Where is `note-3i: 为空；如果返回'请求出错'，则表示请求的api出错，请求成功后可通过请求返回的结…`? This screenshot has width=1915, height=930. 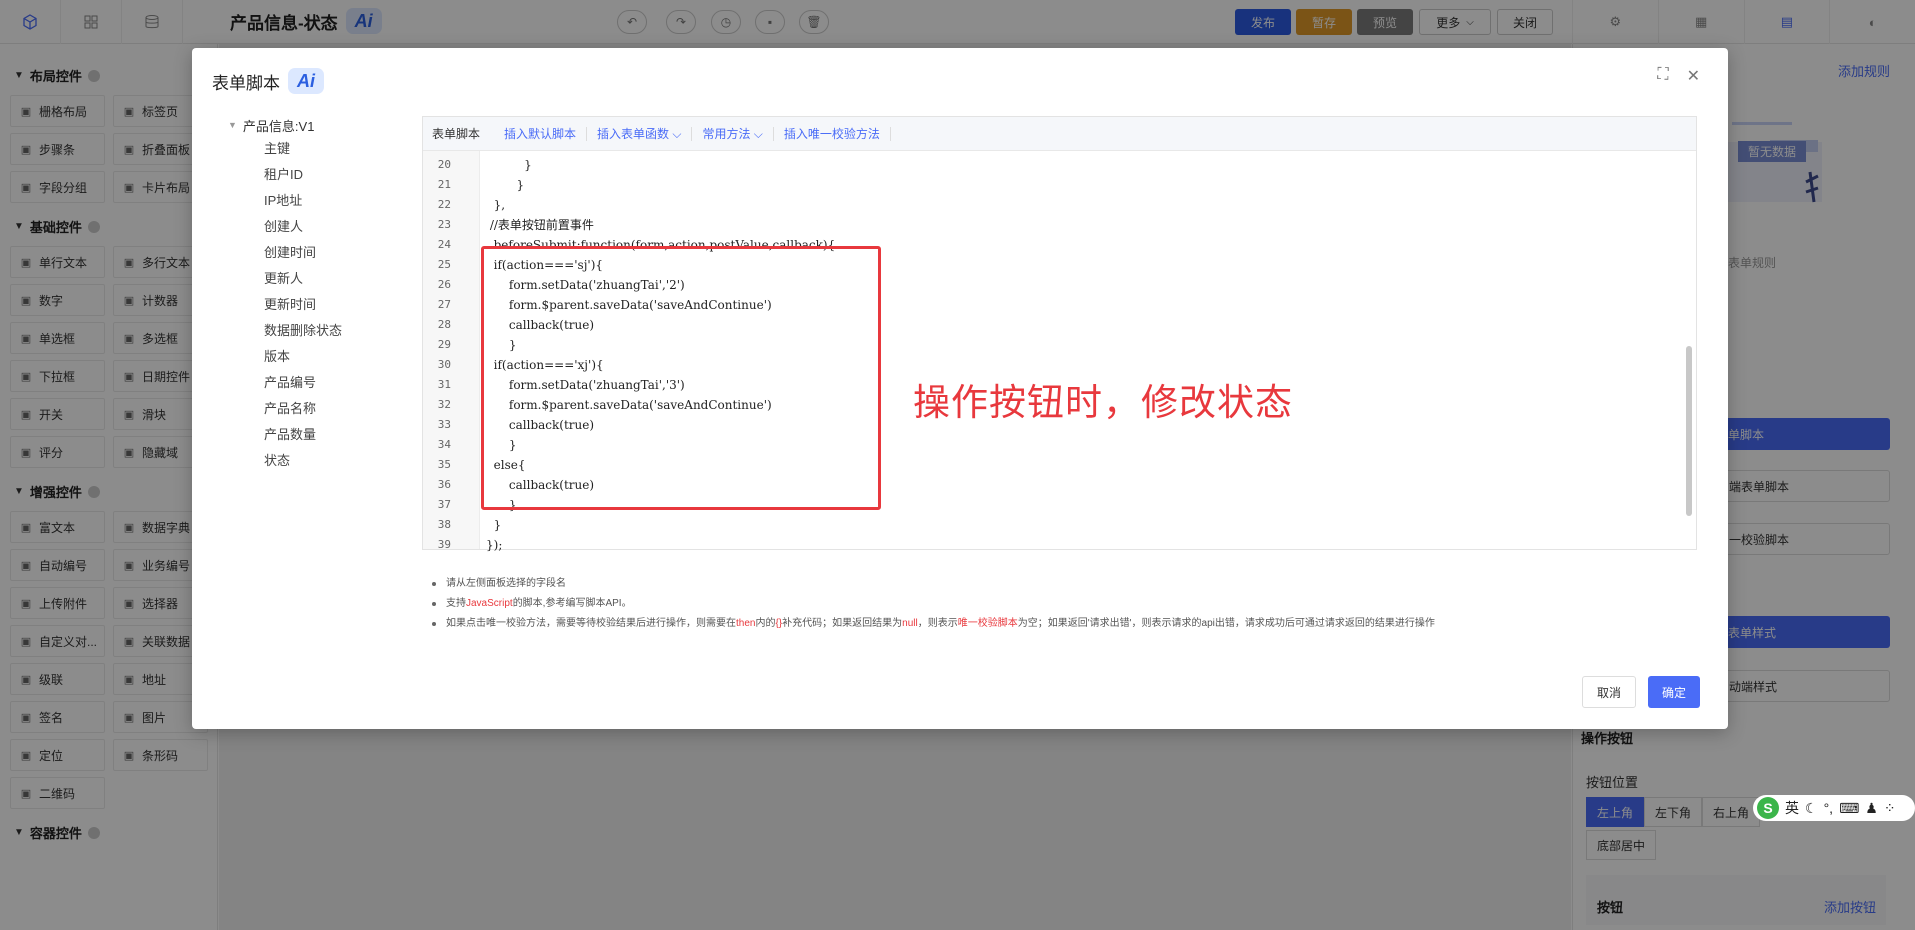
note-3i: 为空；如果返回'请求出错'，则表示请求的api出错，请求成功后可通过请求返回的结… is located at coordinates (1226, 623).